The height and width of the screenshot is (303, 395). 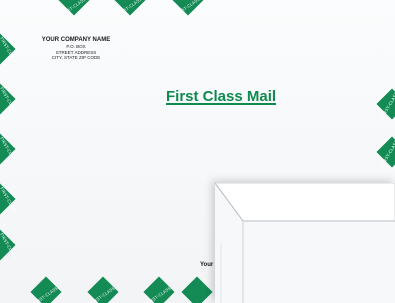 I want to click on first-class-mail-title: First Class Mail, so click(x=221, y=96).